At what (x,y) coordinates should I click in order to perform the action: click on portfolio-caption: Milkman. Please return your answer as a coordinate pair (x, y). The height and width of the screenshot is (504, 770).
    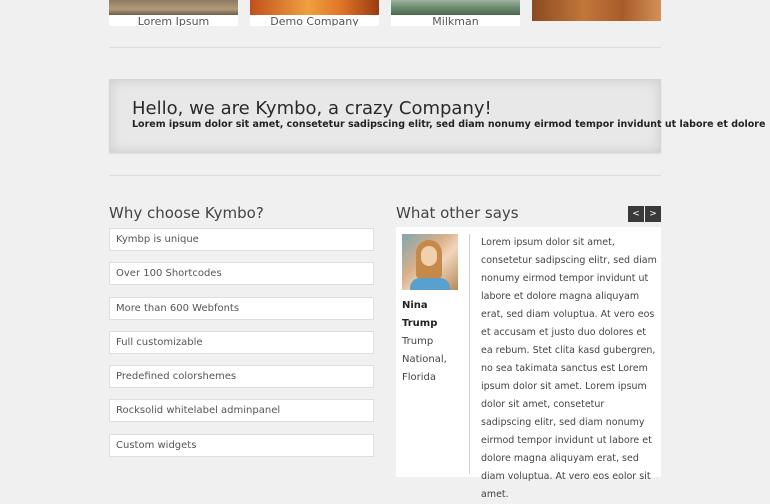
    Looking at the image, I should click on (455, 20).